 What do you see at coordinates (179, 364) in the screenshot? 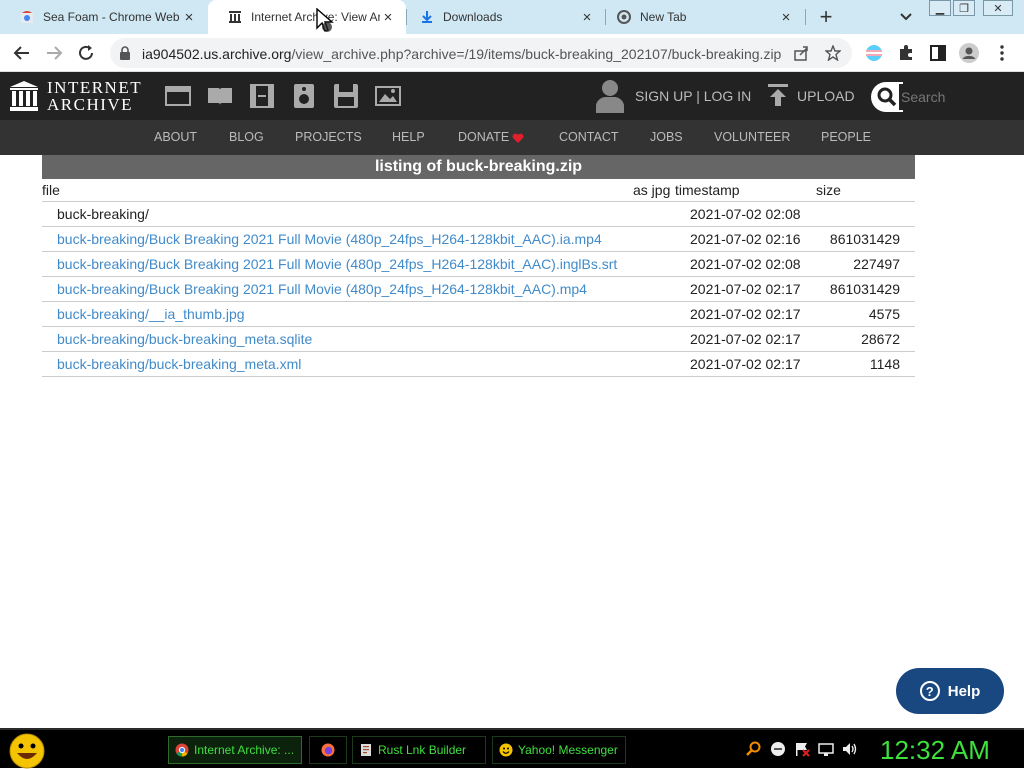
I see `file-link: buck-breaking/buck-breaking_meta.xml` at bounding box center [179, 364].